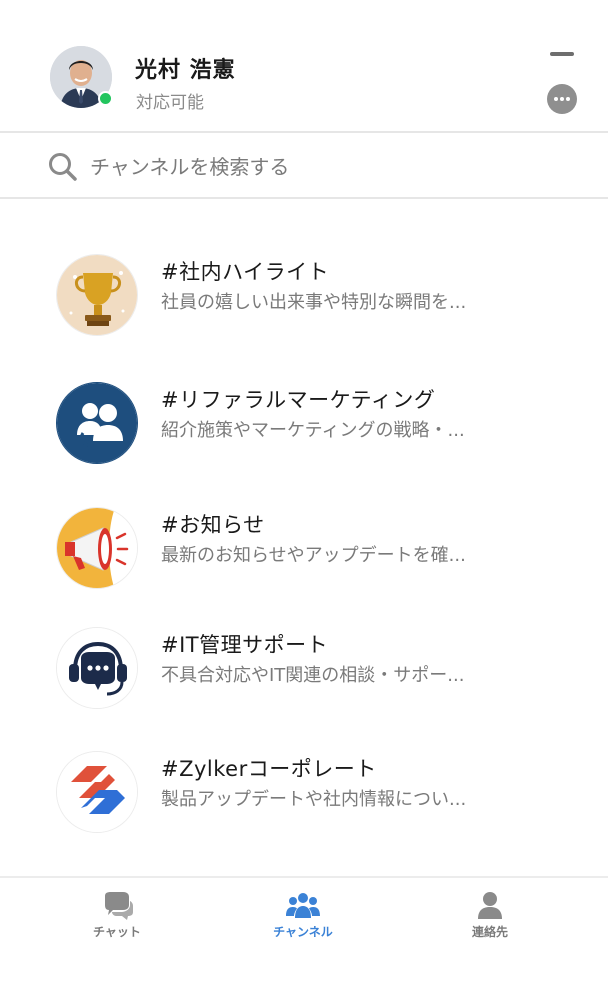 This screenshot has height=982, width=608. I want to click on more-options-icon, so click(562, 99).